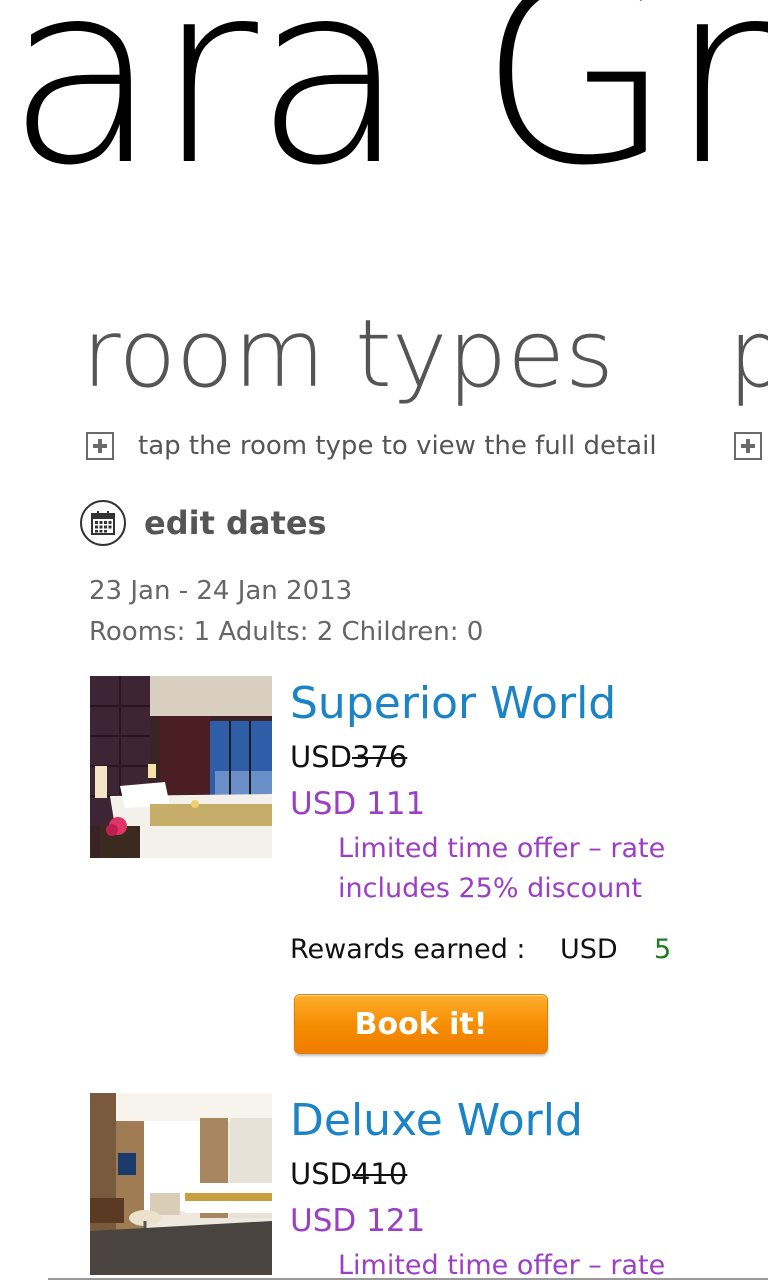 The width and height of the screenshot is (768, 1280). I want to click on room-name-link: Superior World, so click(453, 703).